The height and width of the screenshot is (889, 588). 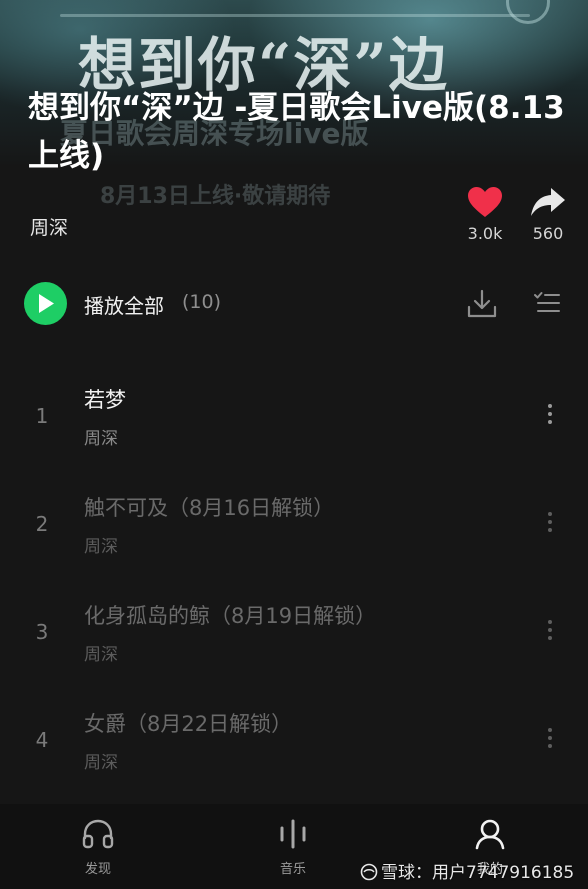 I want to click on share-arrow-icon, so click(x=548, y=202).